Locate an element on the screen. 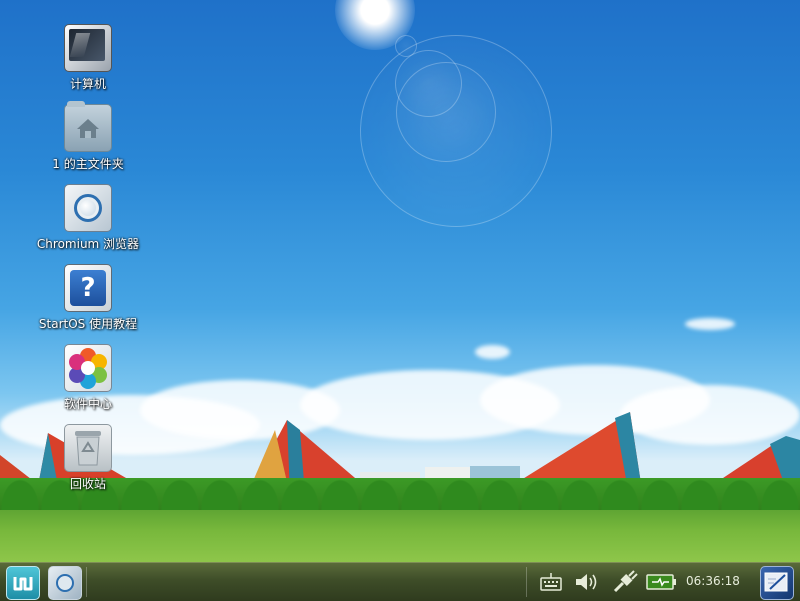 This screenshot has width=800, height=601. network-icon is located at coordinates (625, 582).